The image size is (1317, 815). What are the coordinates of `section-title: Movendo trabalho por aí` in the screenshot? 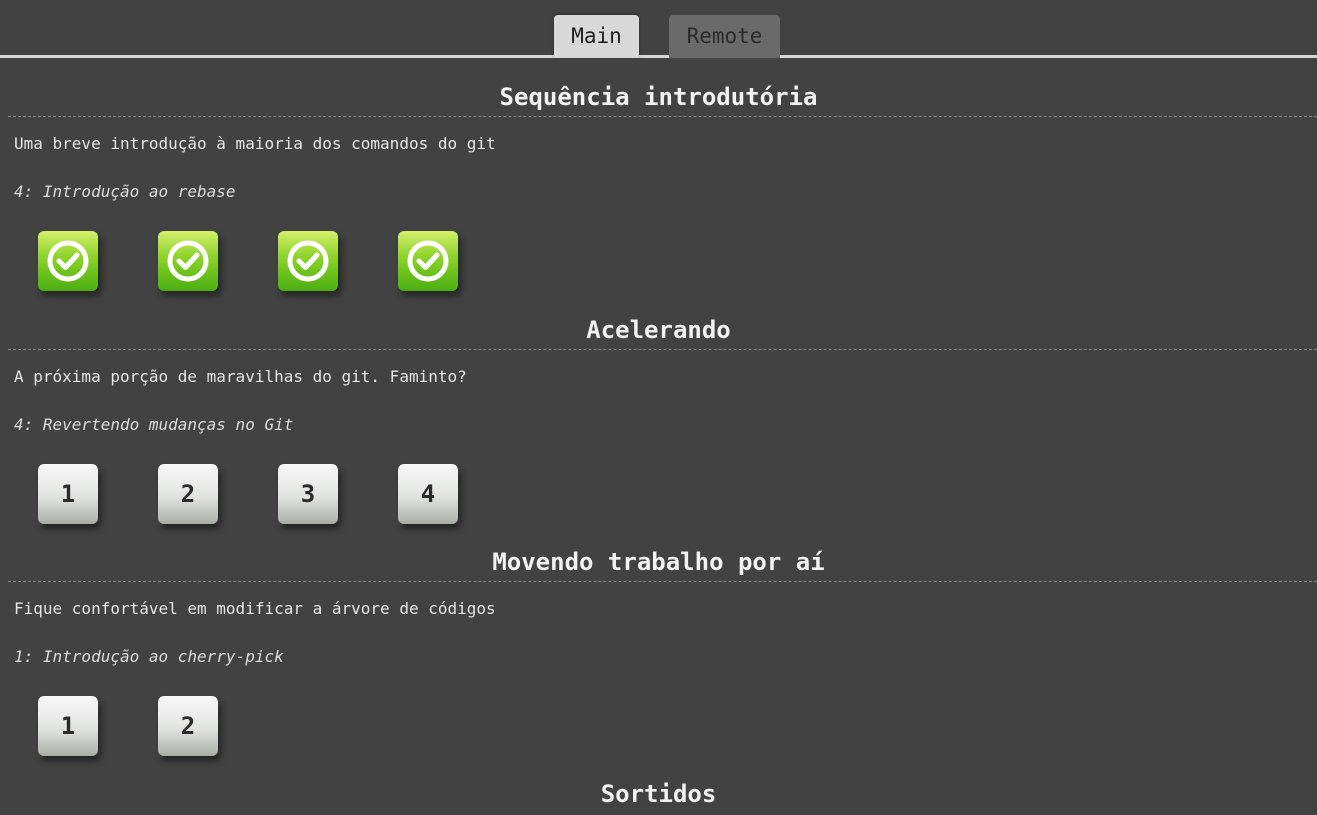 It's located at (658, 562).